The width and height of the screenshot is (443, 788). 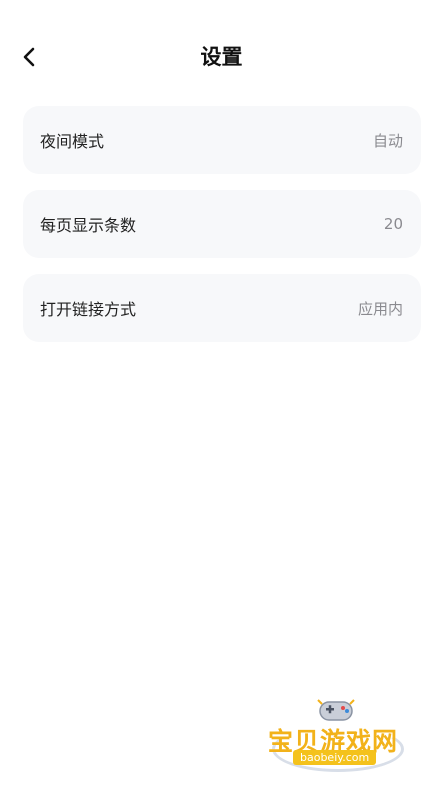 I want to click on setting-value: 应用内, so click(x=380, y=308).